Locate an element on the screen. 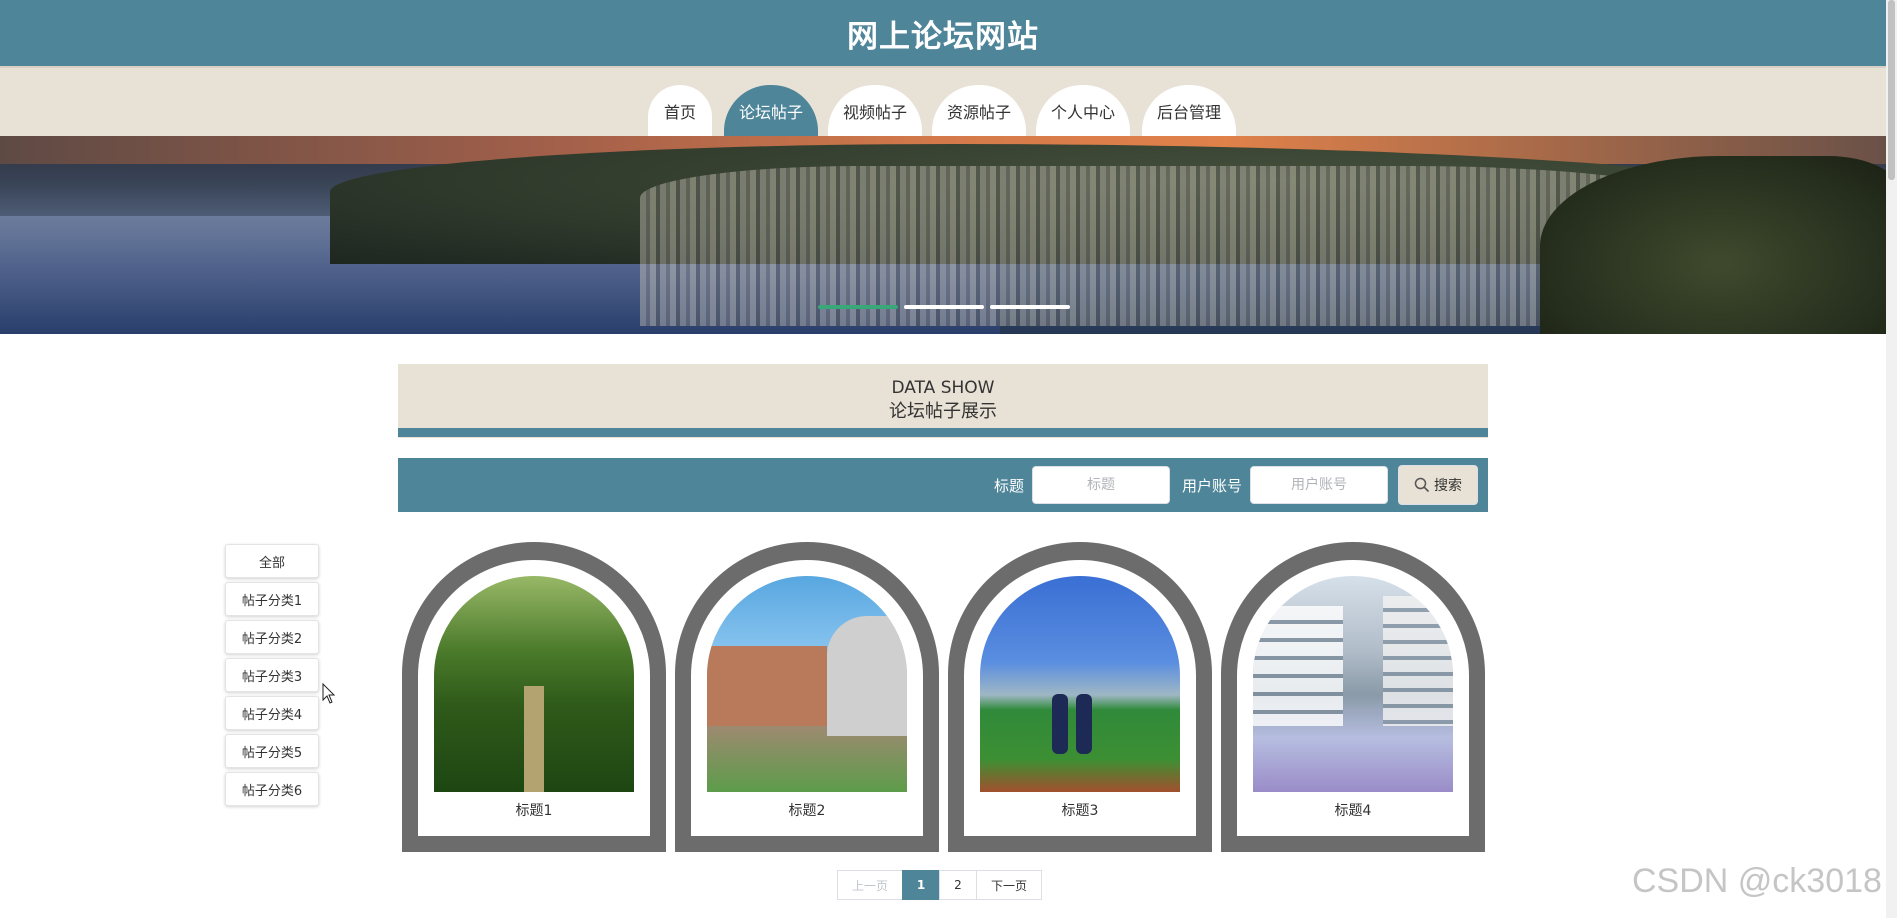 This screenshot has width=1897, height=918. category-list: 全部 帖子分类1 帖子分类2 帖子分类3 帖子分类4 帖子分类5 帖子分类6 is located at coordinates (272, 677).